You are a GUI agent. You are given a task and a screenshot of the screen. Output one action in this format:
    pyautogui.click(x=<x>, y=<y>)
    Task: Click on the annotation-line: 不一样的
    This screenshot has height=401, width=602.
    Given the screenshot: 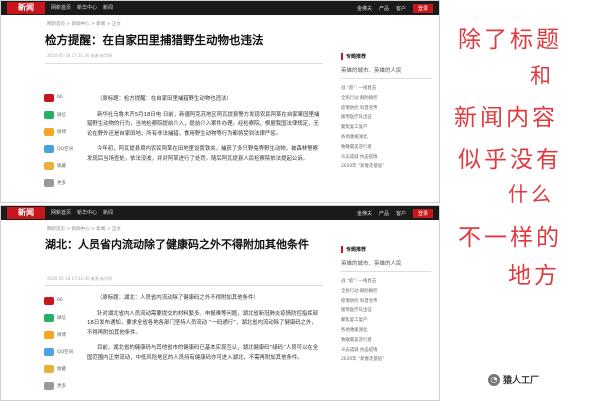 What is the action you would take?
    pyautogui.click(x=510, y=238)
    